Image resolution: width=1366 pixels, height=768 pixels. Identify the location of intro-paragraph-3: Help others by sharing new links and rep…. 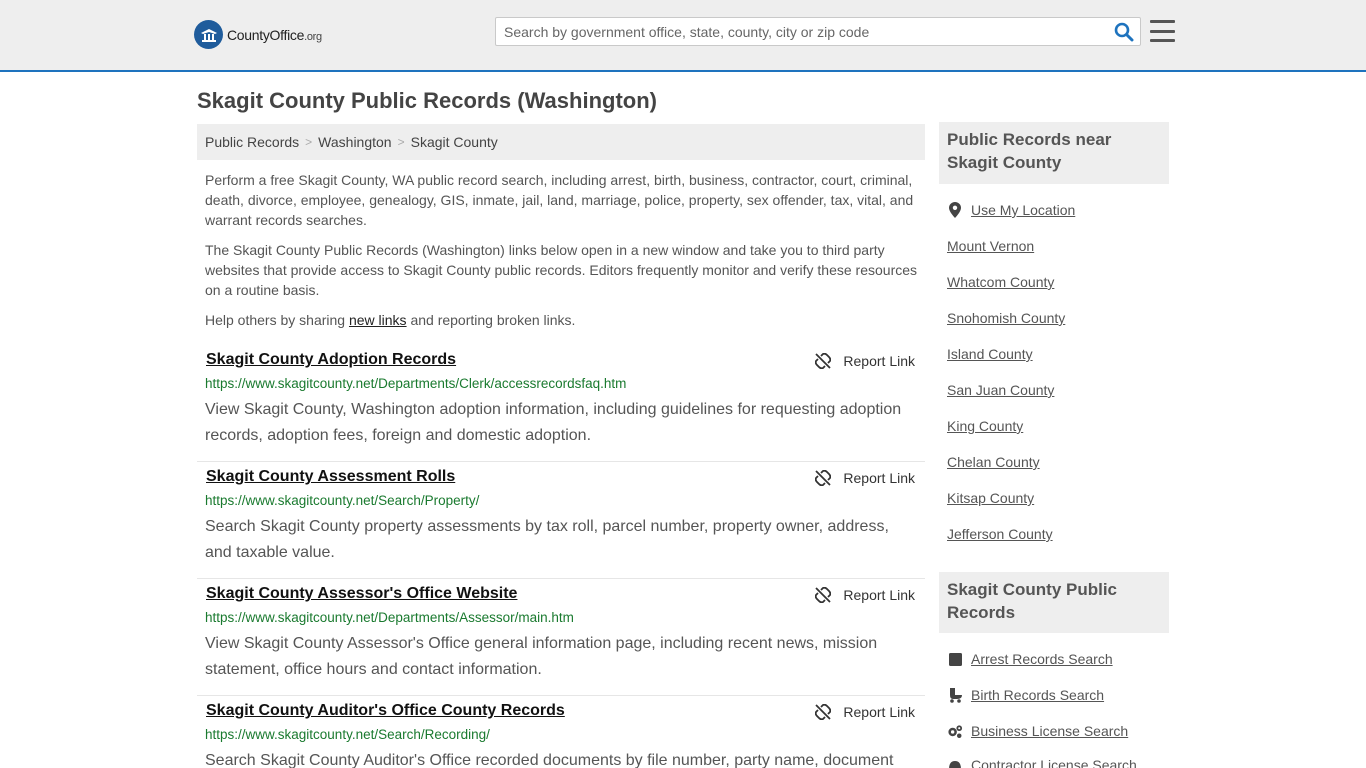
(390, 320).